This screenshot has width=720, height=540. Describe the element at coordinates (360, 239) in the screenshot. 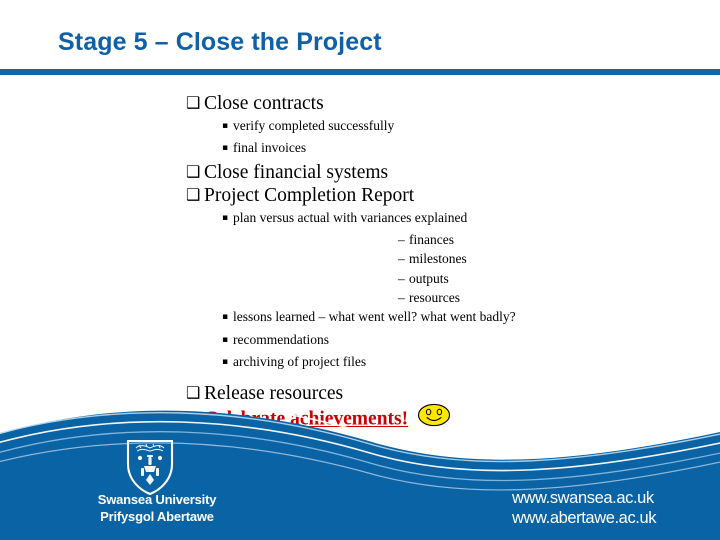

I see `list-item: – finances` at that location.